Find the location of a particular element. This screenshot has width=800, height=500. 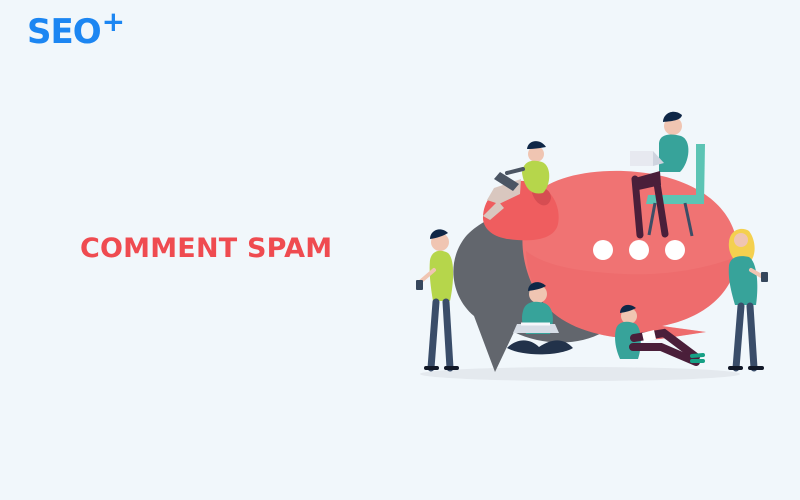

typing-dots is located at coordinates (639, 250).